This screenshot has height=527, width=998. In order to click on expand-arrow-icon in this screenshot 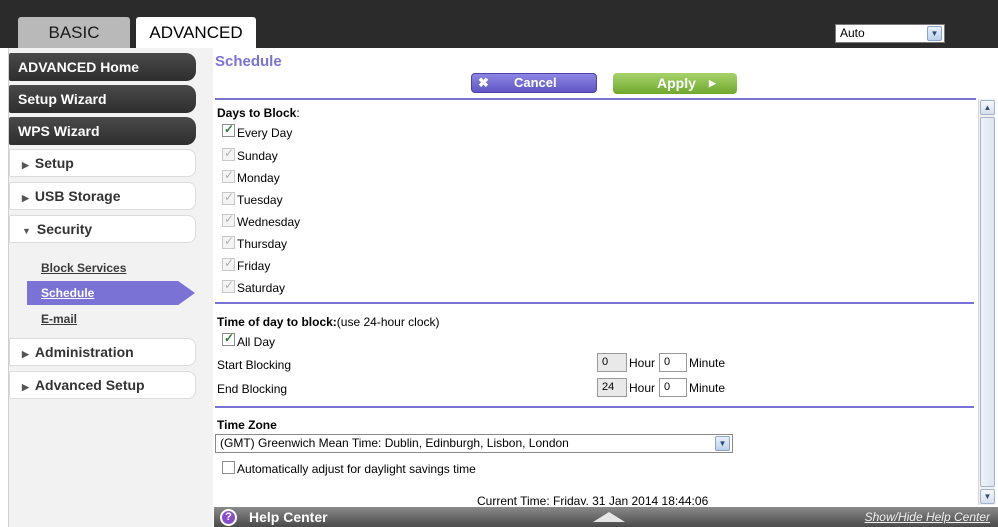, I will do `click(609, 517)`.